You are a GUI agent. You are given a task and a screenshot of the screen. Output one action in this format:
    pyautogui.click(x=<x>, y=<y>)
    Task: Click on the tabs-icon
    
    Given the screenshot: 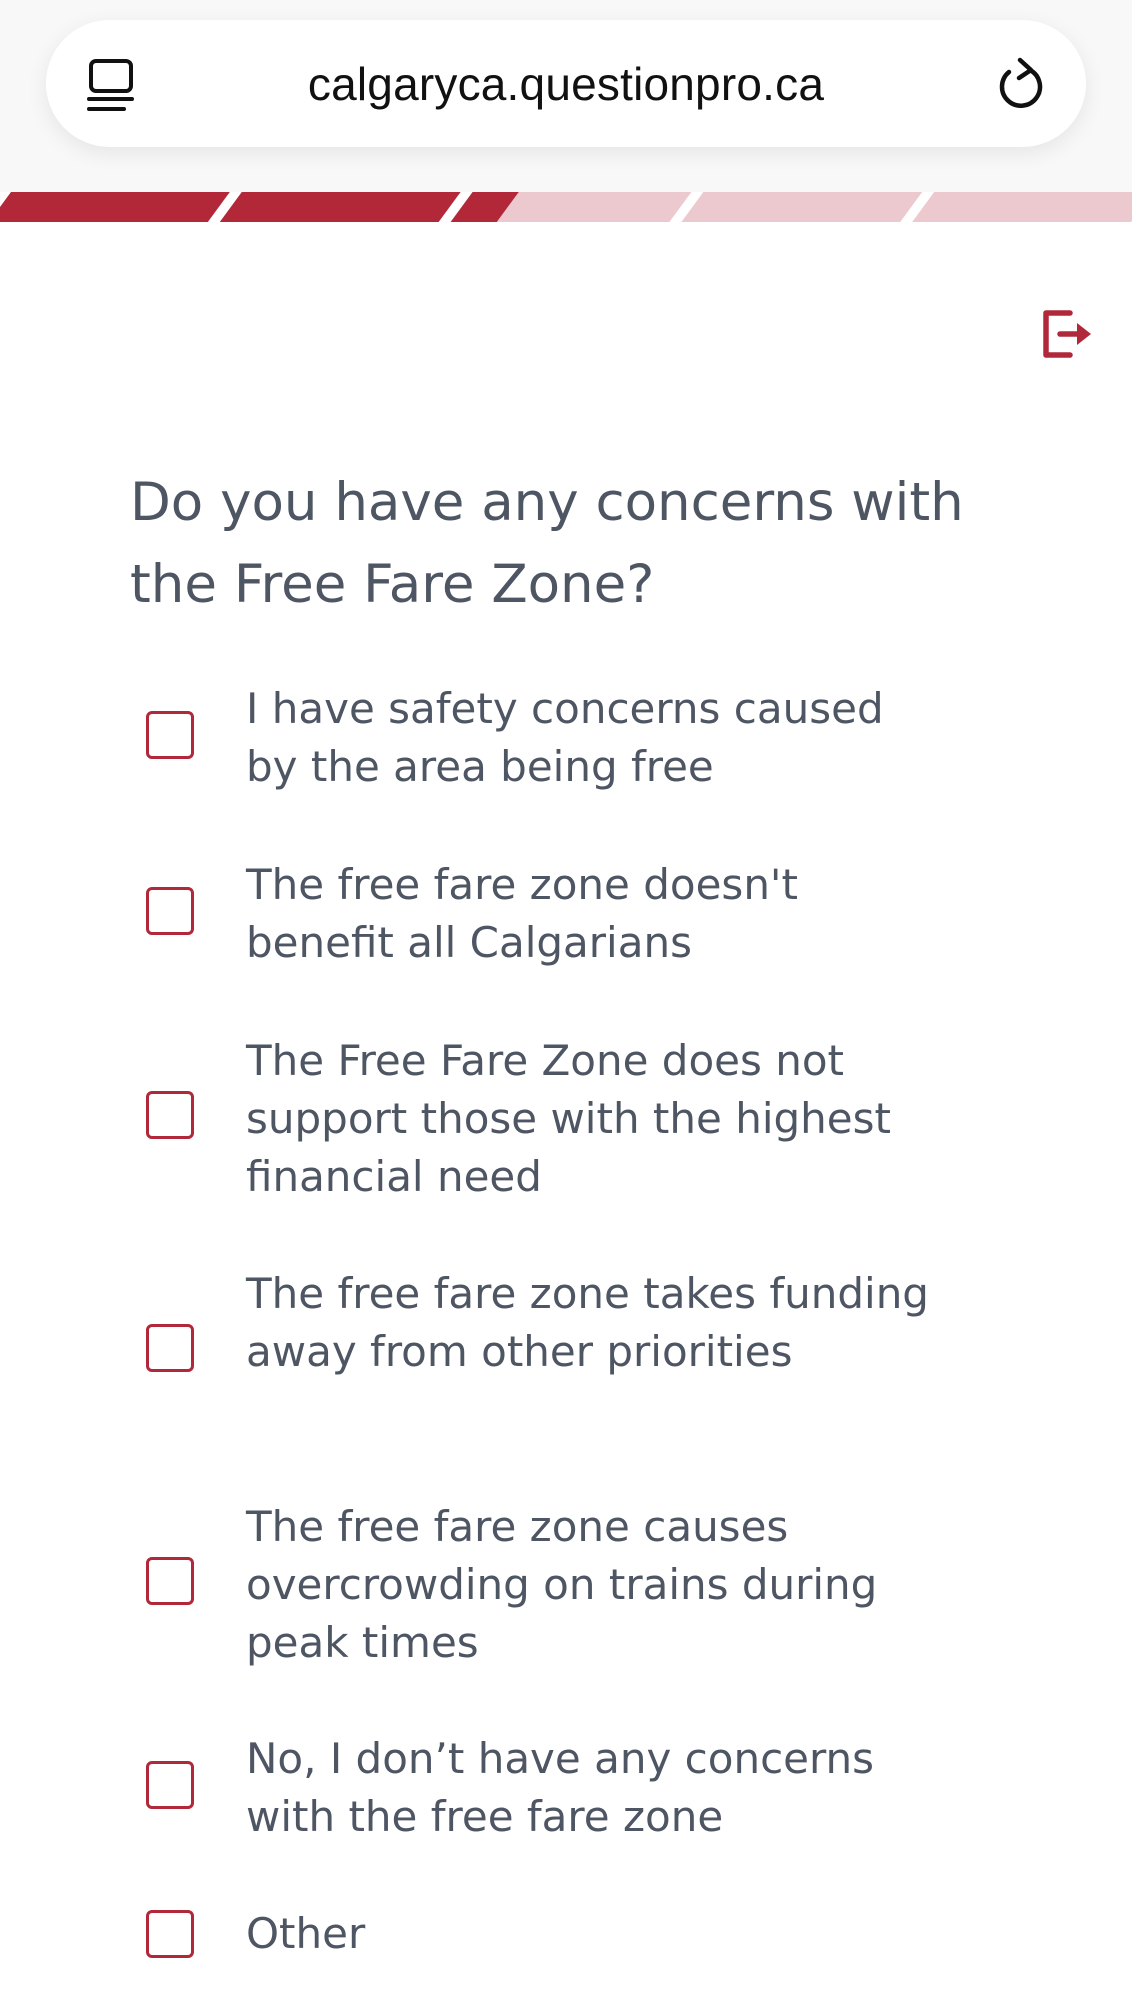 What is the action you would take?
    pyautogui.click(x=111, y=86)
    